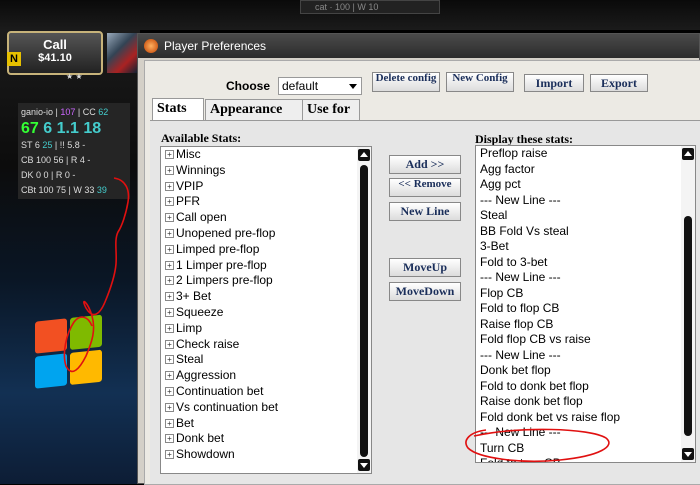 This screenshot has width=700, height=485. What do you see at coordinates (201, 169) in the screenshot?
I see `available-stat-label: Winnings` at bounding box center [201, 169].